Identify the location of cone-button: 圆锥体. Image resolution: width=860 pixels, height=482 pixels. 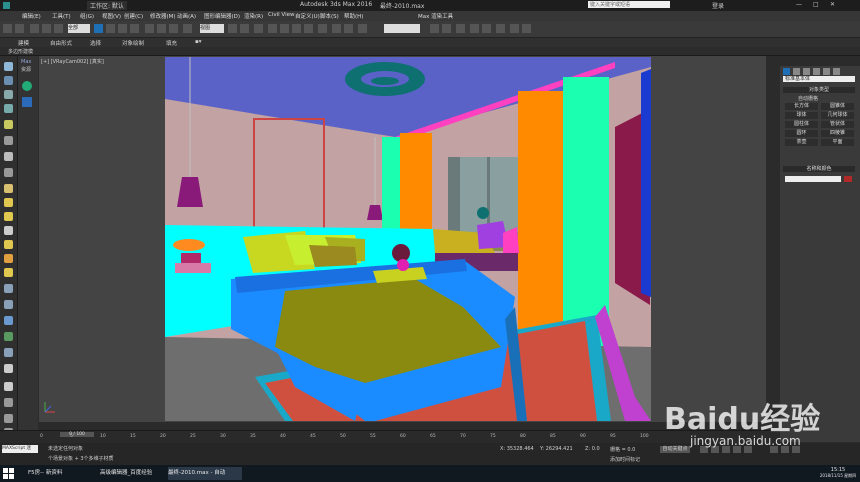
(837, 106).